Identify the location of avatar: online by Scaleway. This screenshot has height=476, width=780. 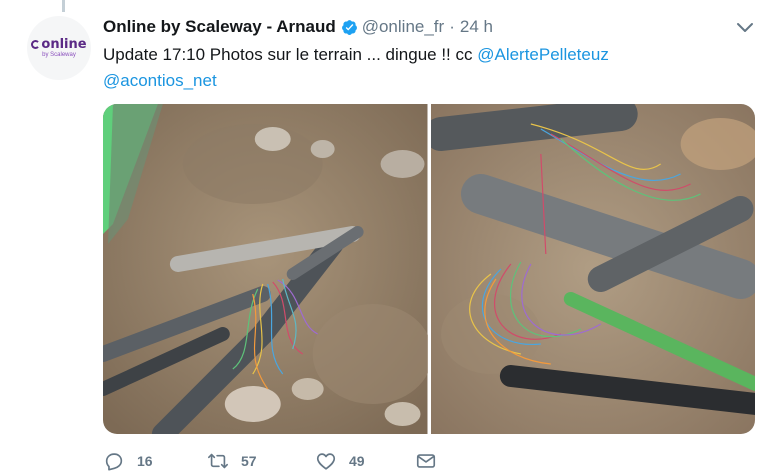
(59, 48).